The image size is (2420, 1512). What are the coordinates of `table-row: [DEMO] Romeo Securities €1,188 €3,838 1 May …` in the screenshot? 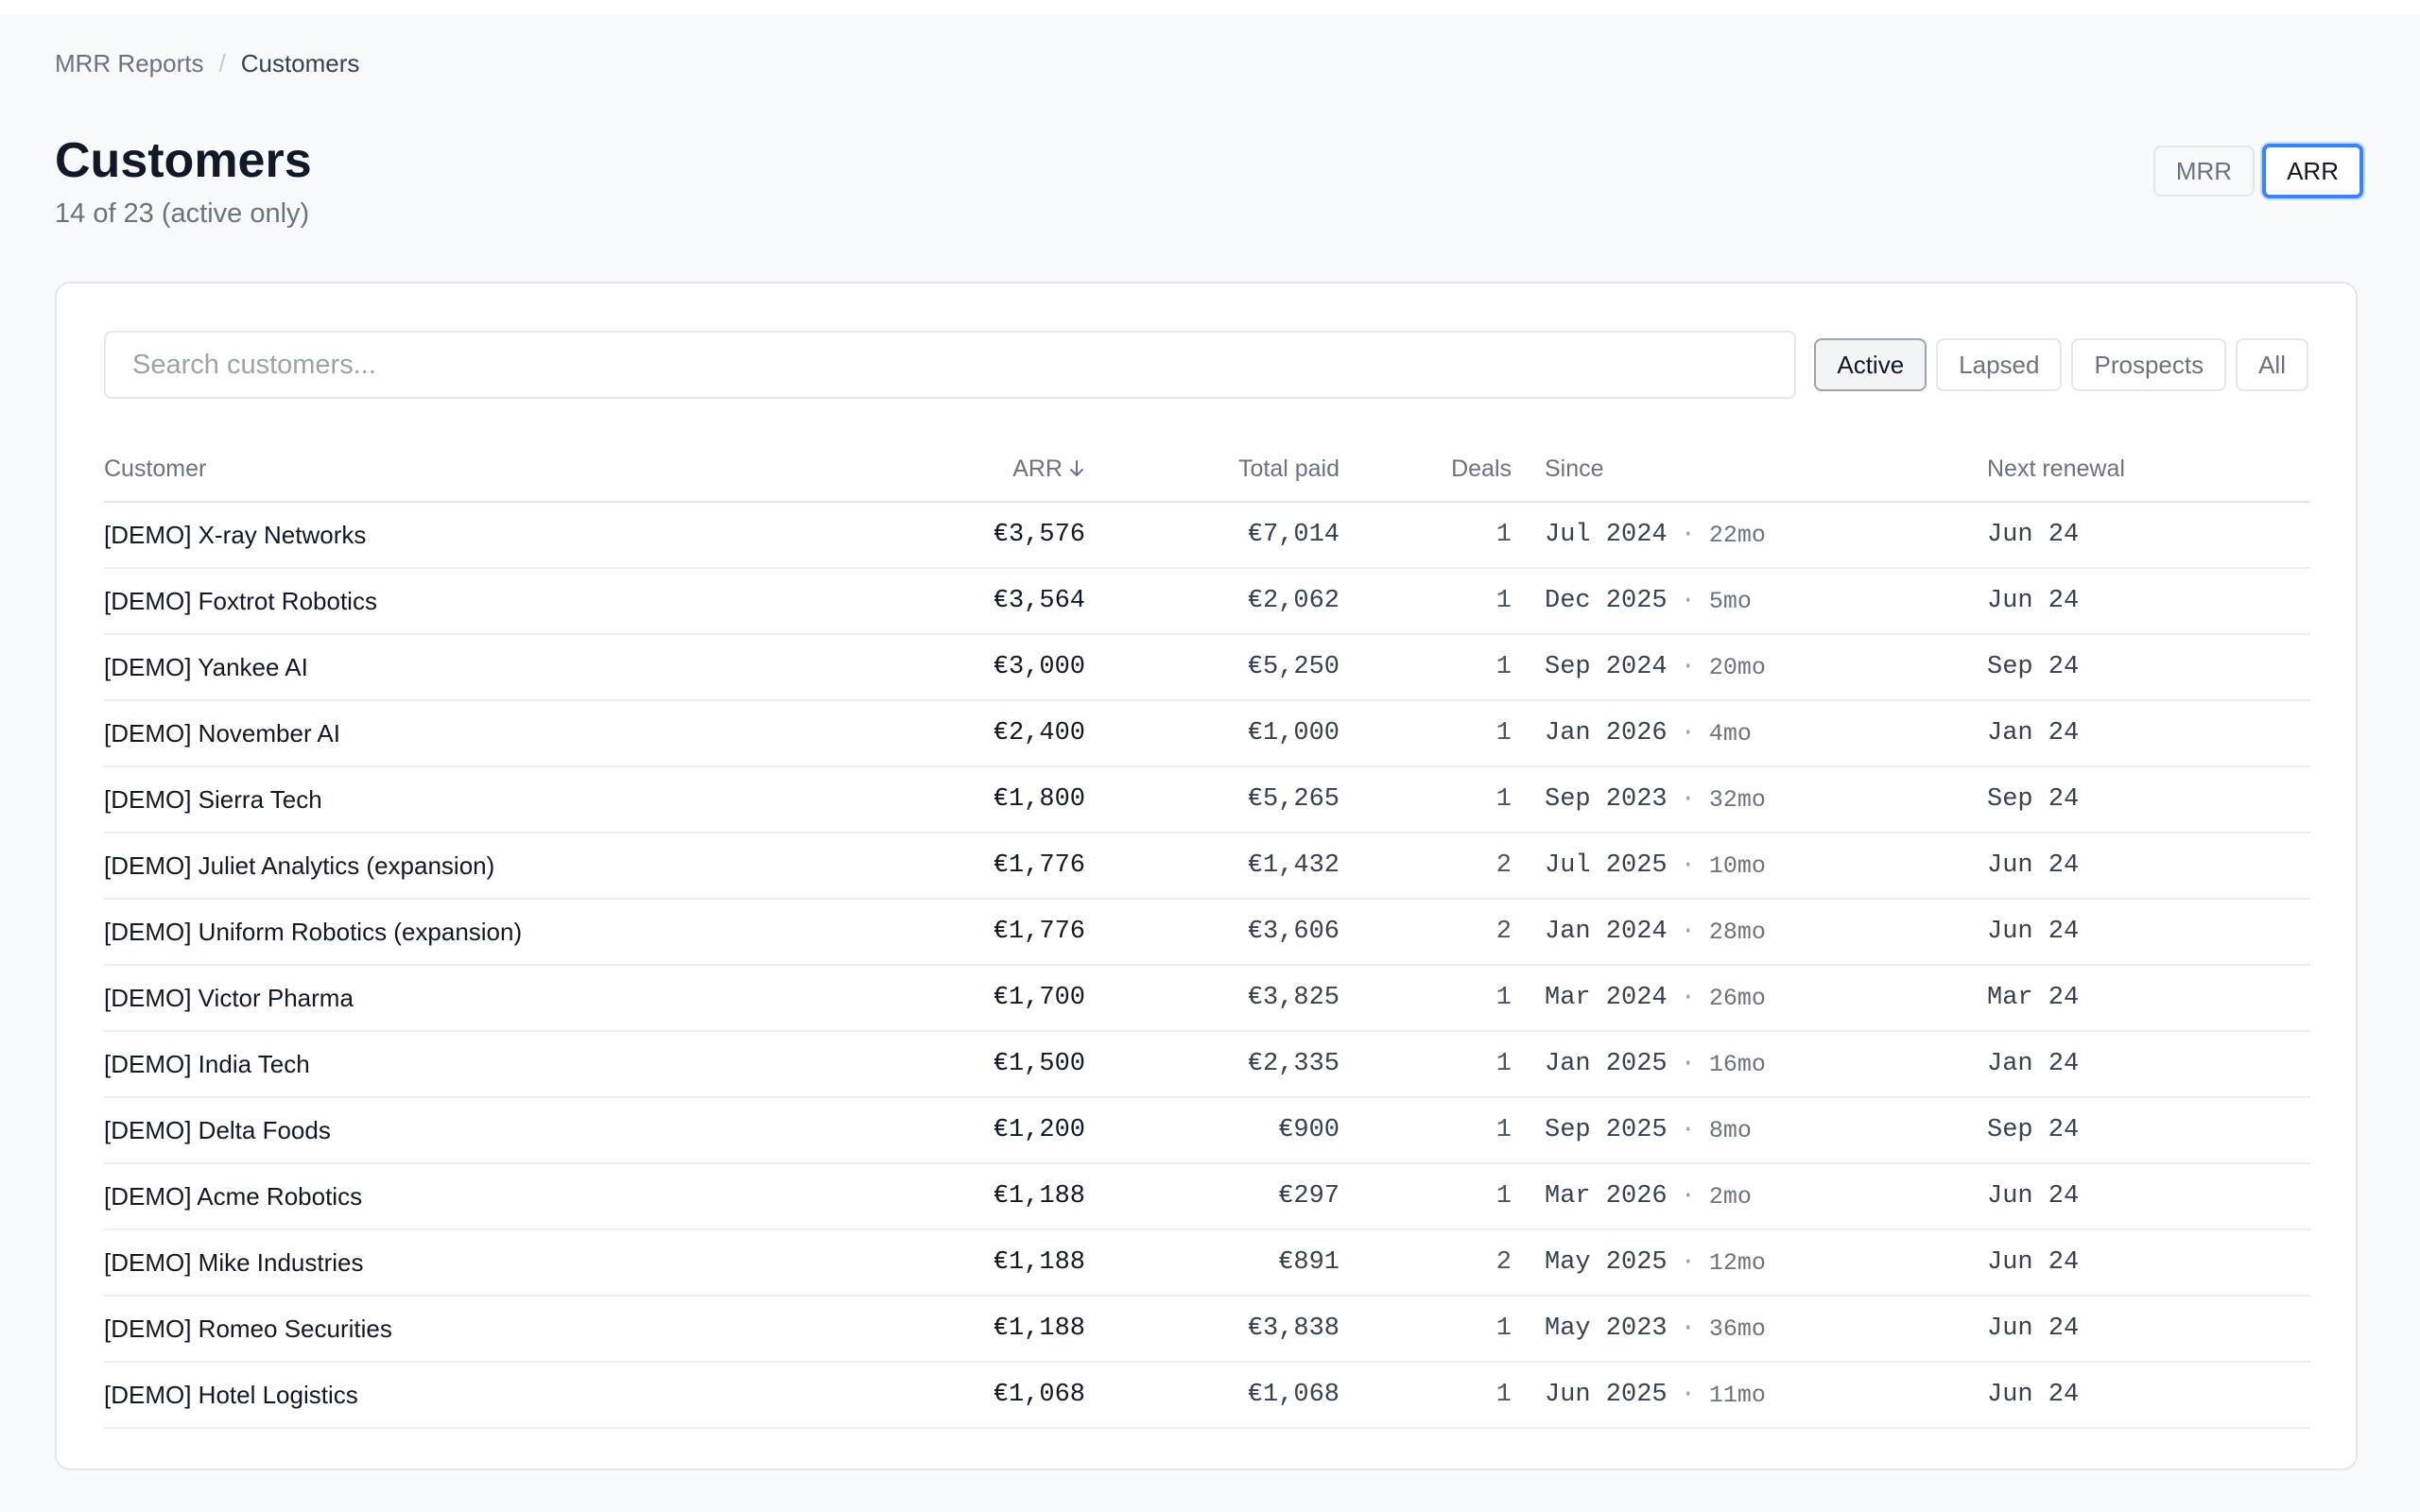 It's located at (1207, 1330).